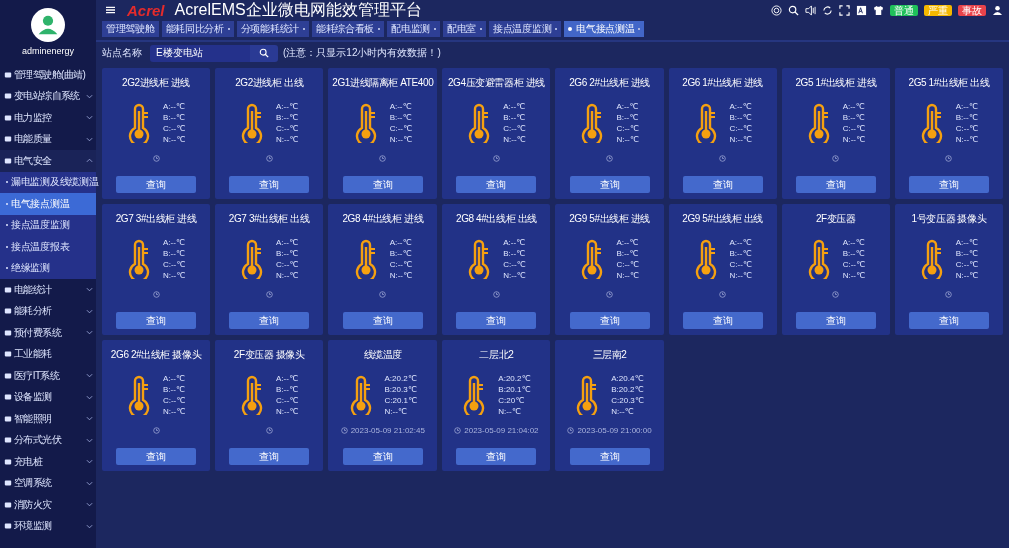 This screenshot has width=1009, height=548. I want to click on tab: 接点温度监测, so click(525, 29).